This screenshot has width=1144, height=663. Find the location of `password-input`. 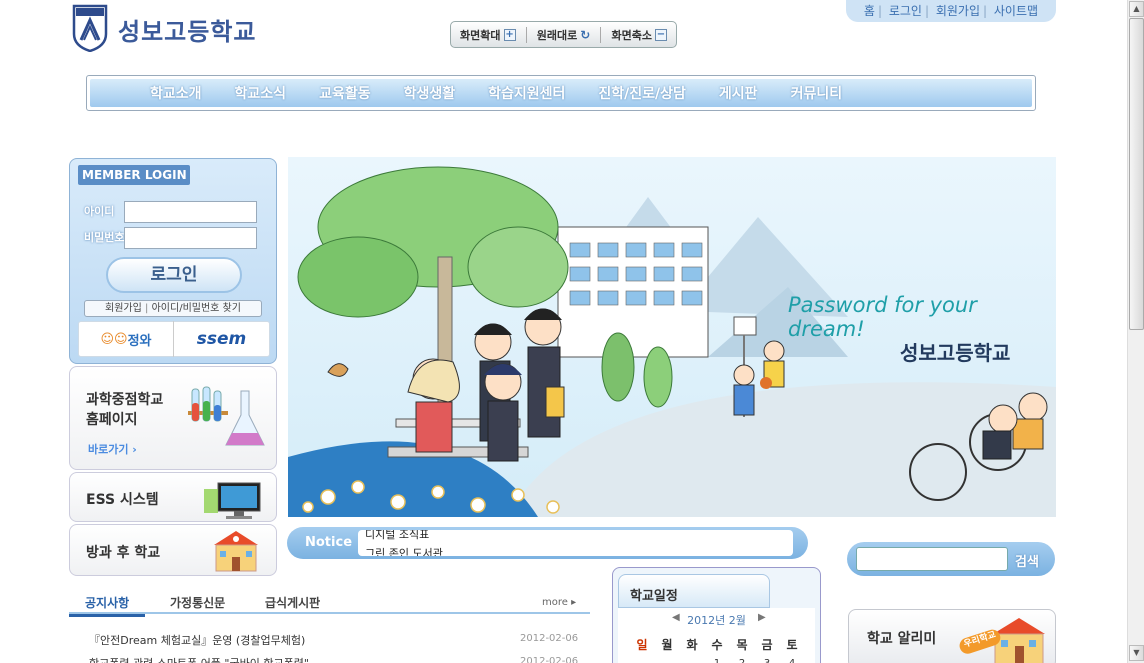

password-input is located at coordinates (190, 238).